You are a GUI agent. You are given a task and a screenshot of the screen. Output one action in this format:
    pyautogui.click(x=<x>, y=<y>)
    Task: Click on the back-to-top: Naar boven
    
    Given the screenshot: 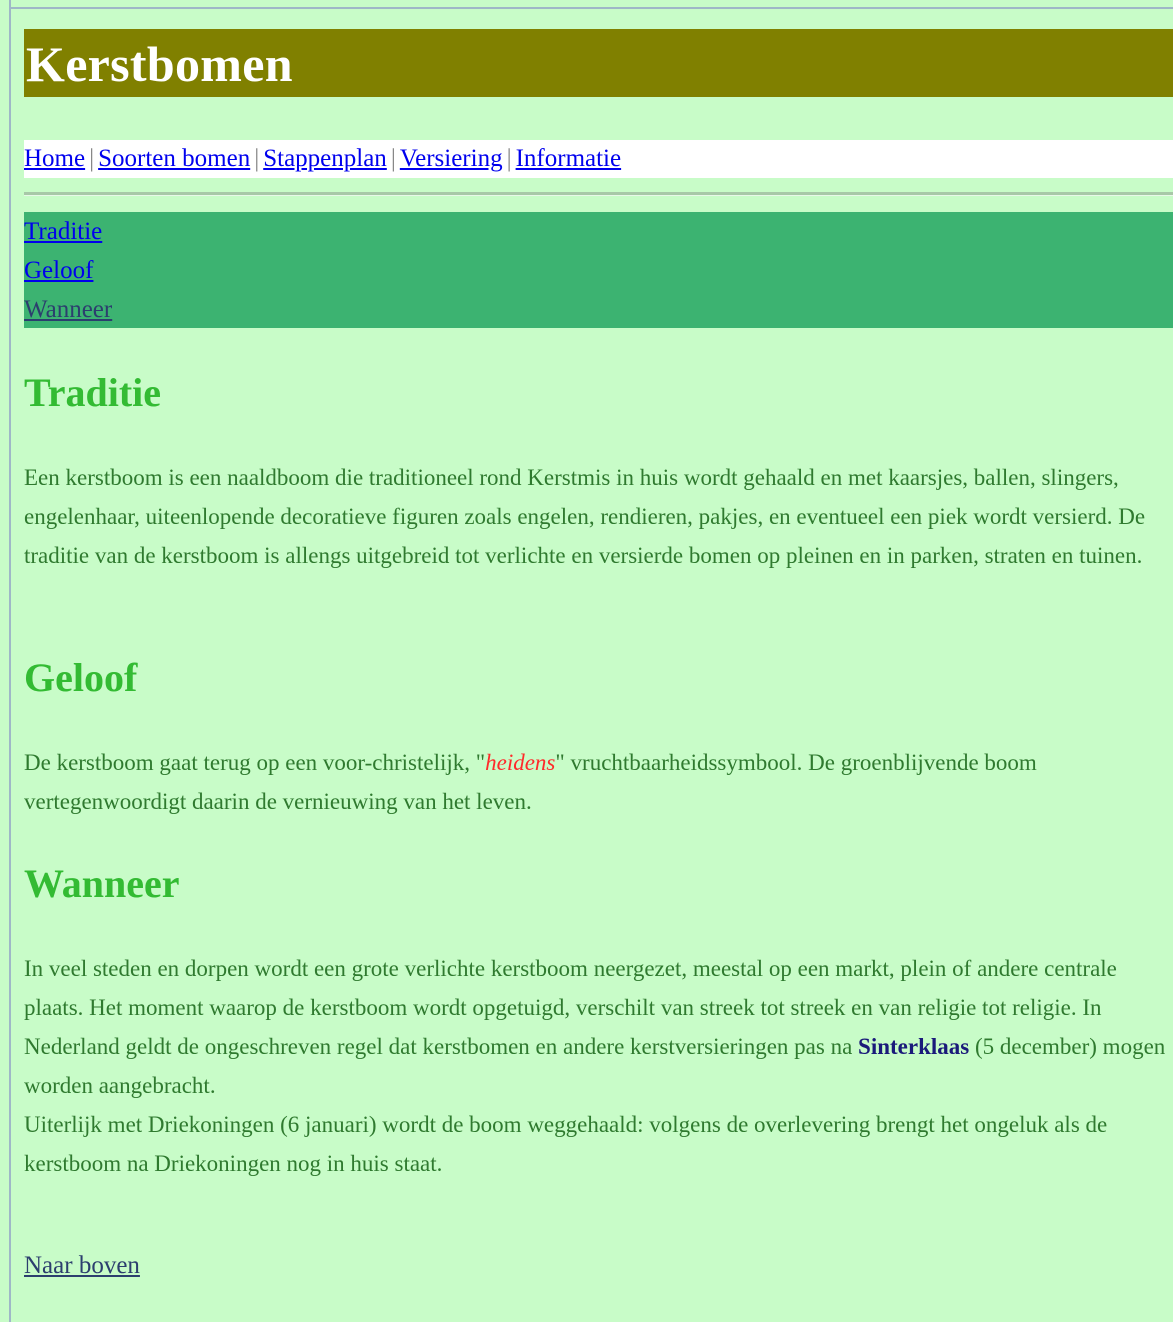 What is the action you would take?
    pyautogui.click(x=598, y=1266)
    